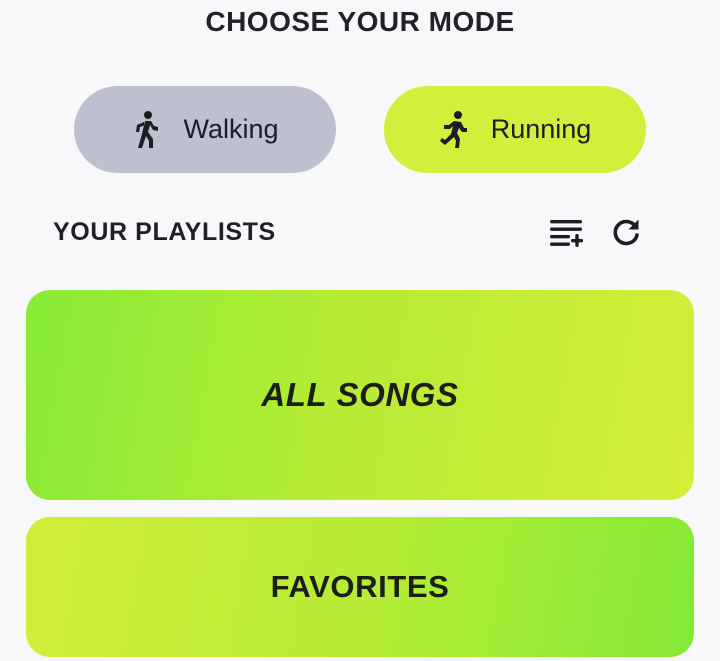 The image size is (720, 661). I want to click on running-mode-button: Running, so click(515, 129).